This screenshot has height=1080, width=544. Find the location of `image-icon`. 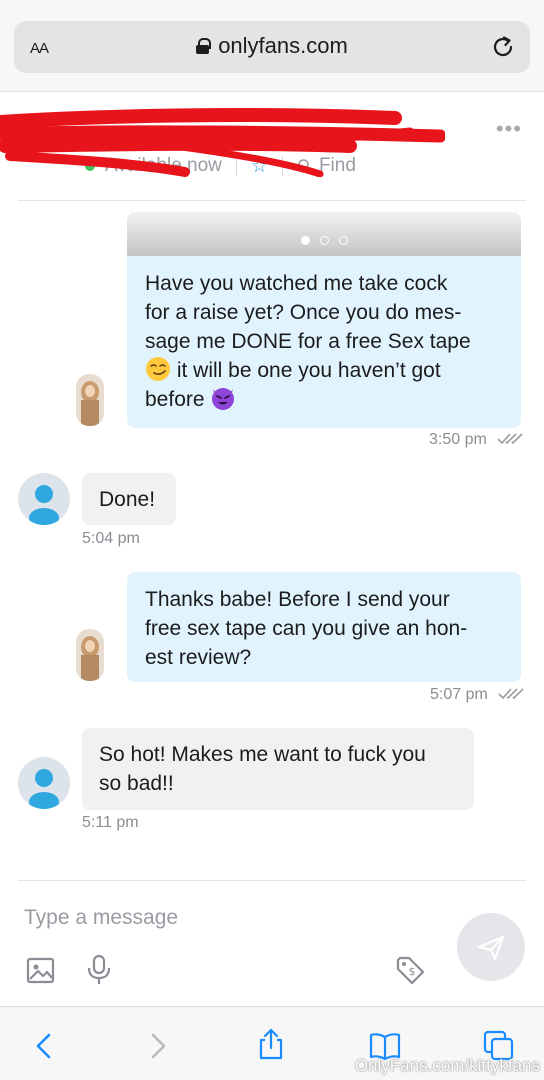

image-icon is located at coordinates (41, 971).